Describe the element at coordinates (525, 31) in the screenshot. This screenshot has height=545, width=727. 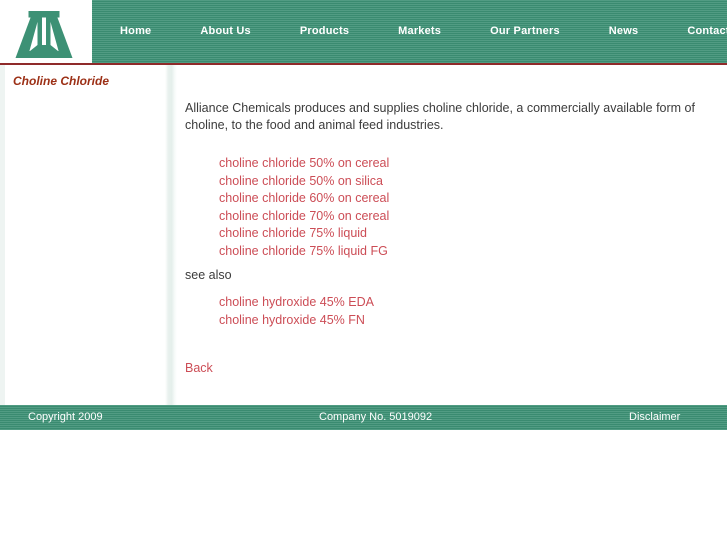
I see `nav-item-our-partners: Our Partners` at that location.